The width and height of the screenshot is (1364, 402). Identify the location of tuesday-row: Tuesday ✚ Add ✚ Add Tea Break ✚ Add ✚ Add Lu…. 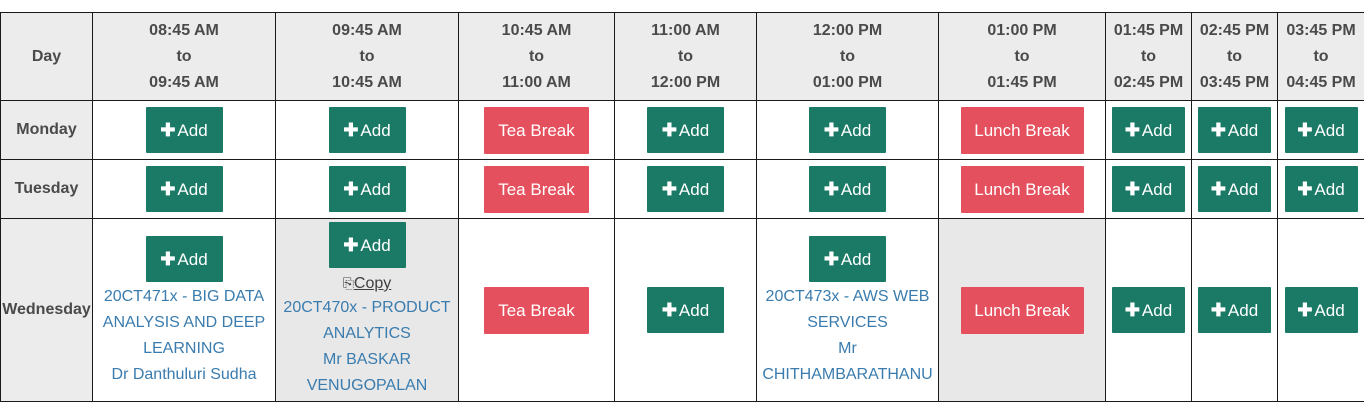
(682, 189).